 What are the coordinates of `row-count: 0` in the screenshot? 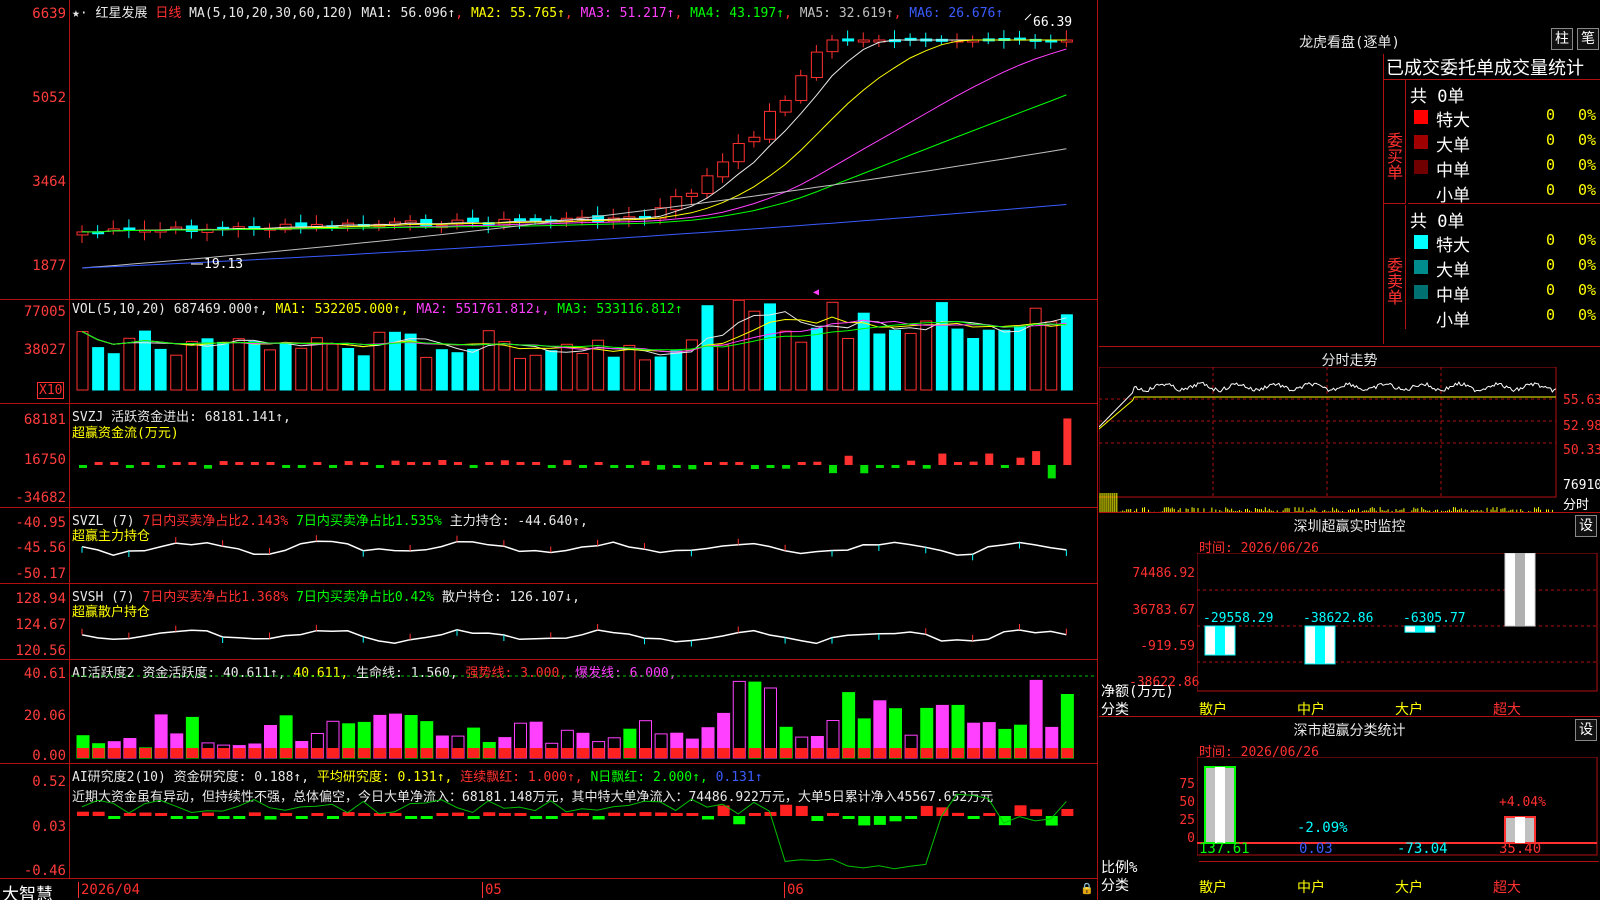 It's located at (1551, 165).